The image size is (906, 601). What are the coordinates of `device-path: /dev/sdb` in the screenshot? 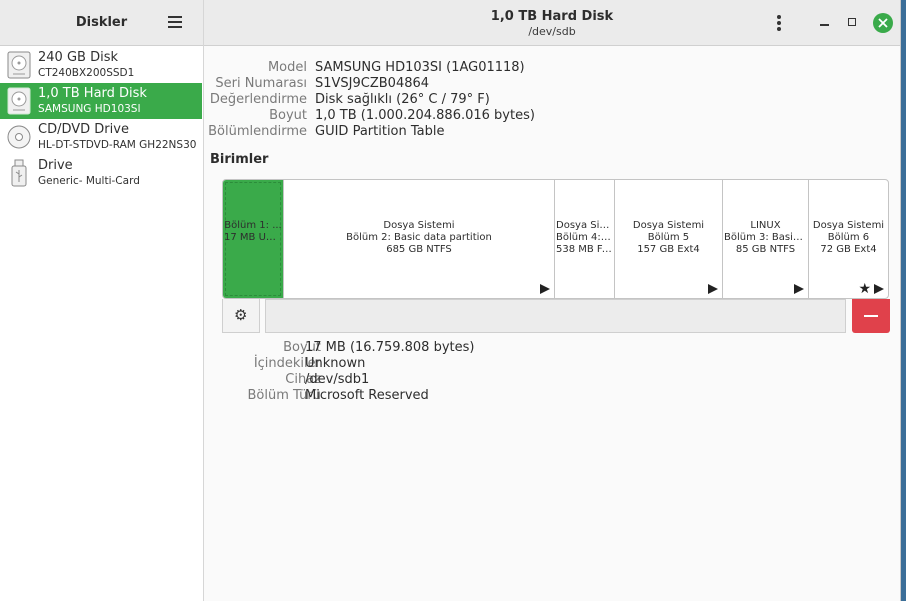 It's located at (552, 31).